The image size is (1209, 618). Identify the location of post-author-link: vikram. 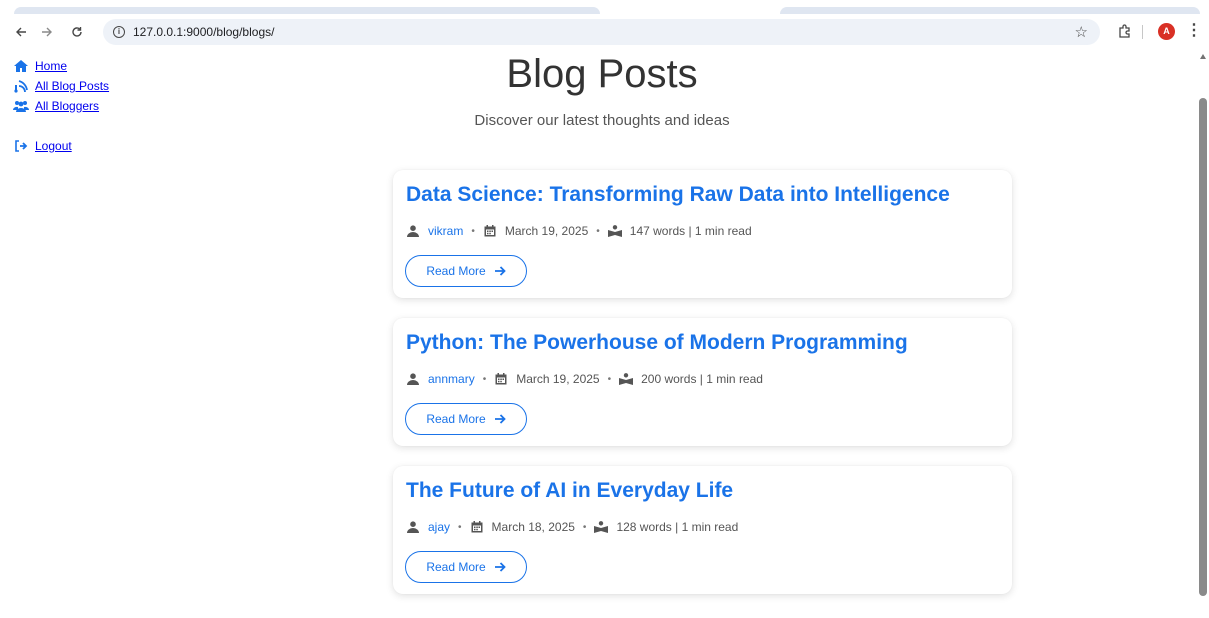
(445, 231).